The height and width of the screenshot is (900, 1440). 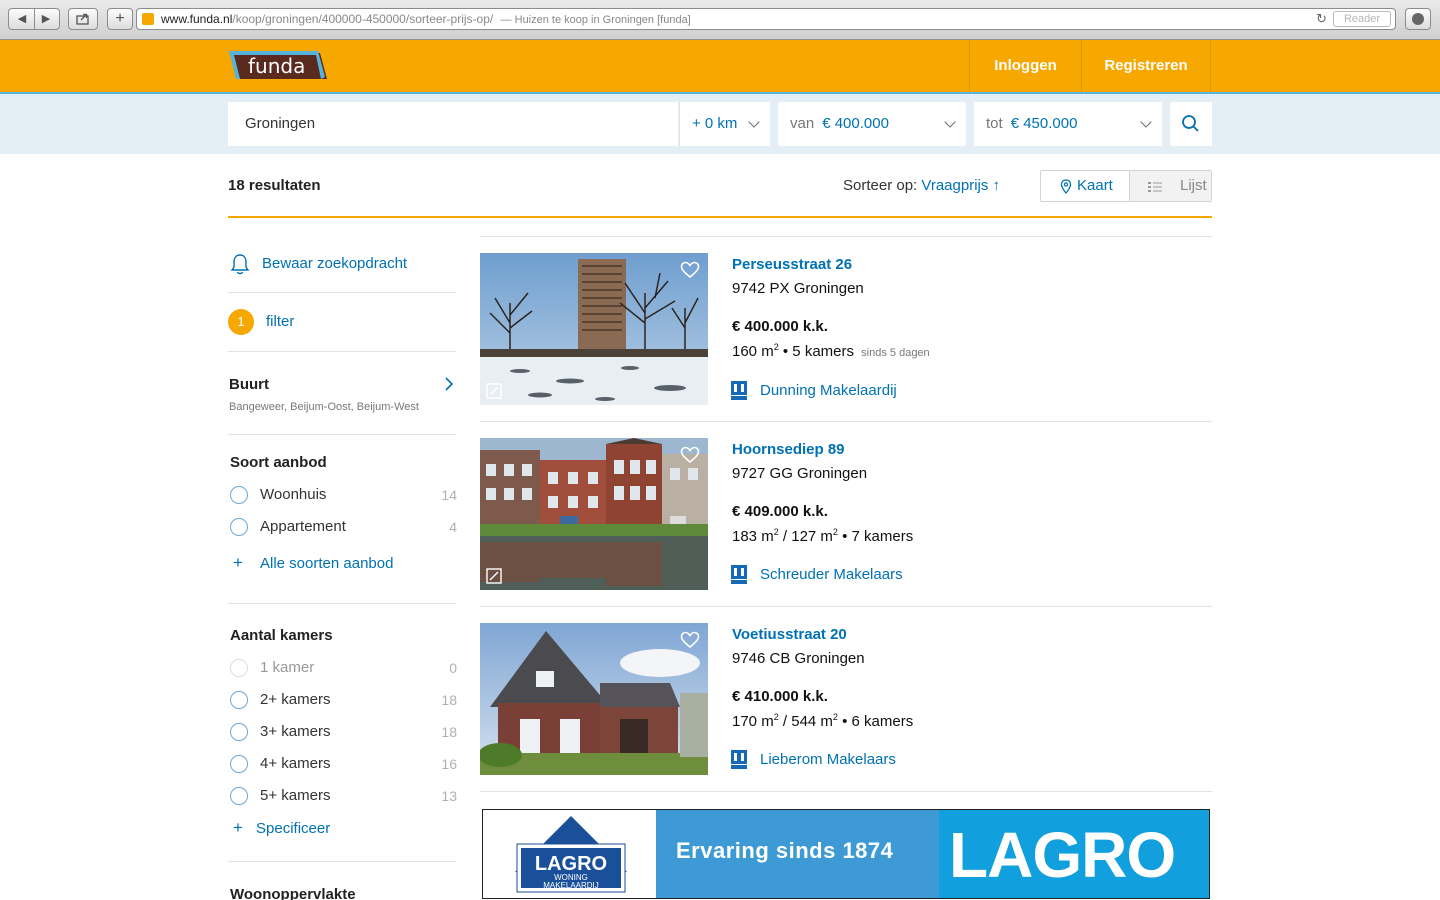 I want to click on option-count: 16, so click(x=449, y=764).